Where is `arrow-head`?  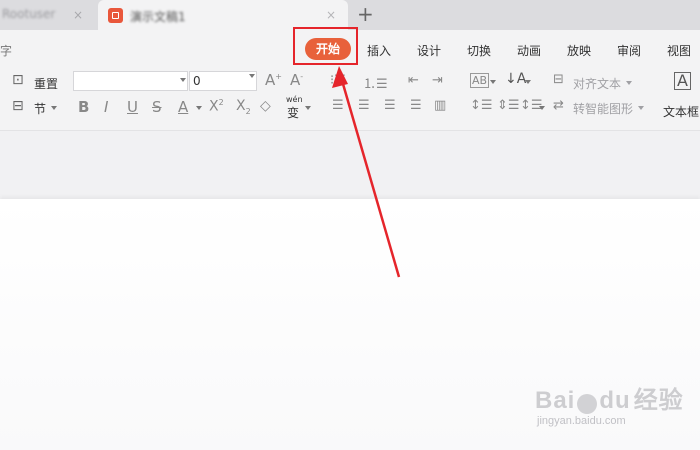
arrow-head is located at coordinates (340, 77).